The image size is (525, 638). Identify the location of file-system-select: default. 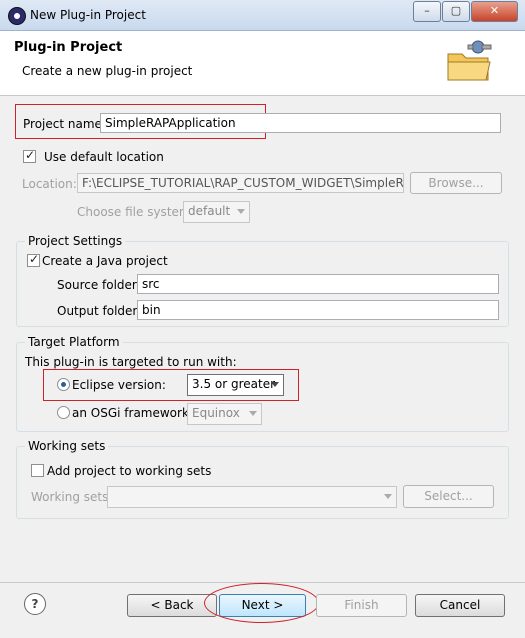
(216, 212).